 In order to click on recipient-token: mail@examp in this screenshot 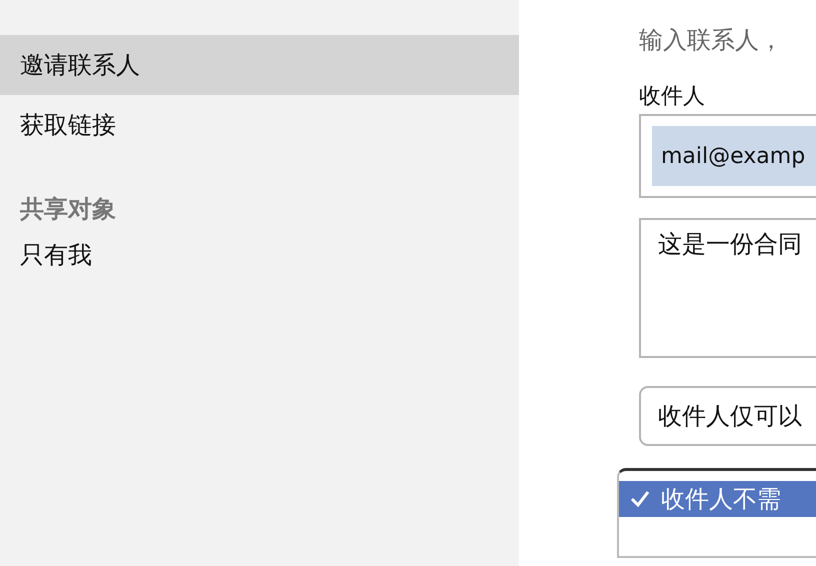, I will do `click(734, 156)`.